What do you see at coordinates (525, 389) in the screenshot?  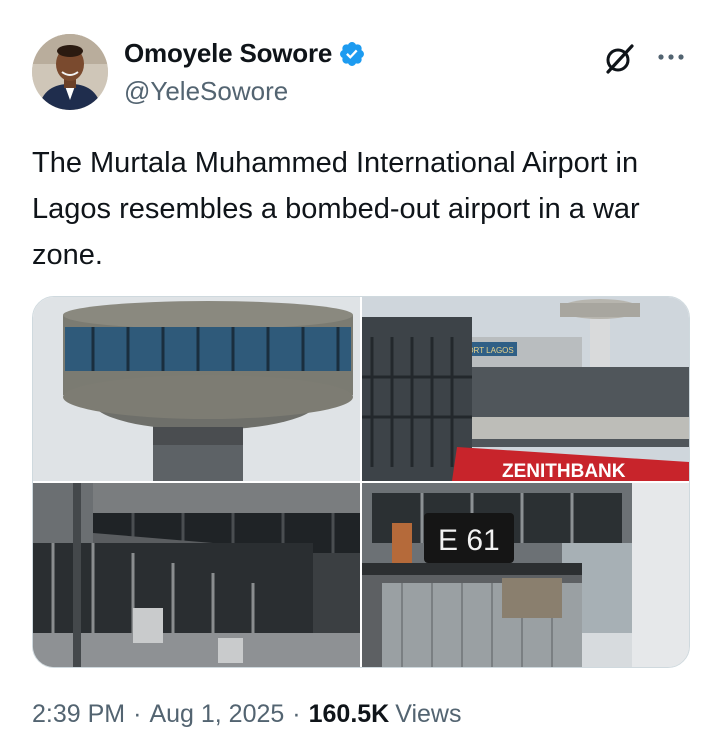 I see `photo-terminal-zenith: PORT LAGOS ZENITHBANK` at bounding box center [525, 389].